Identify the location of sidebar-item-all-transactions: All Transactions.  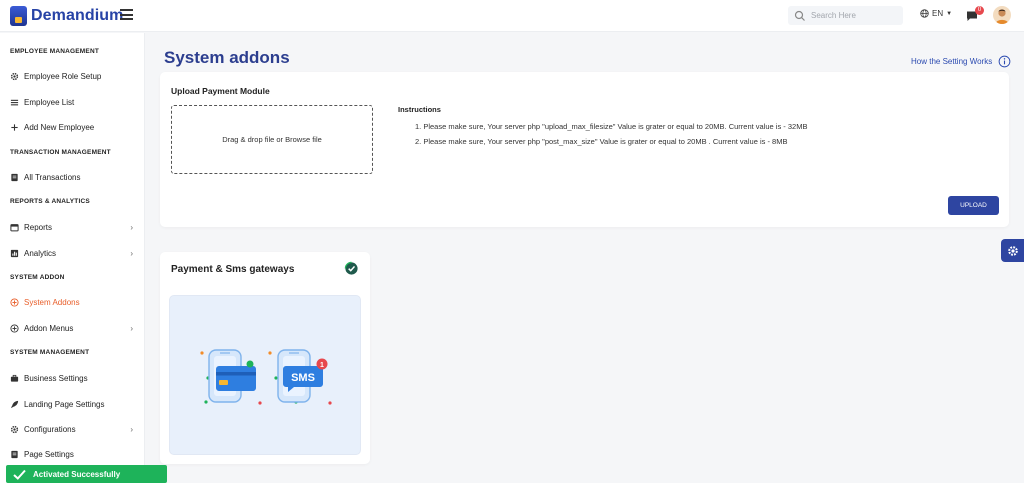
(72, 177).